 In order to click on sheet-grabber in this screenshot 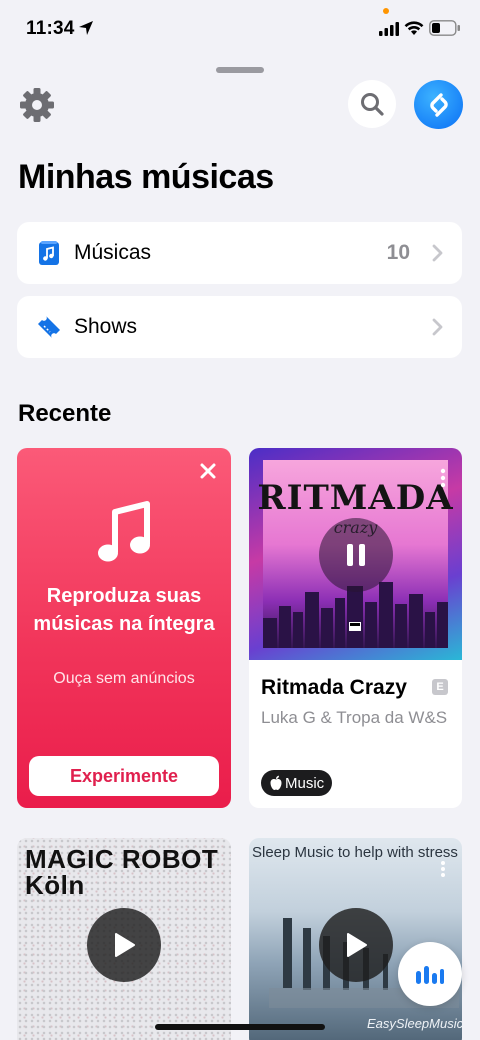, I will do `click(240, 70)`.